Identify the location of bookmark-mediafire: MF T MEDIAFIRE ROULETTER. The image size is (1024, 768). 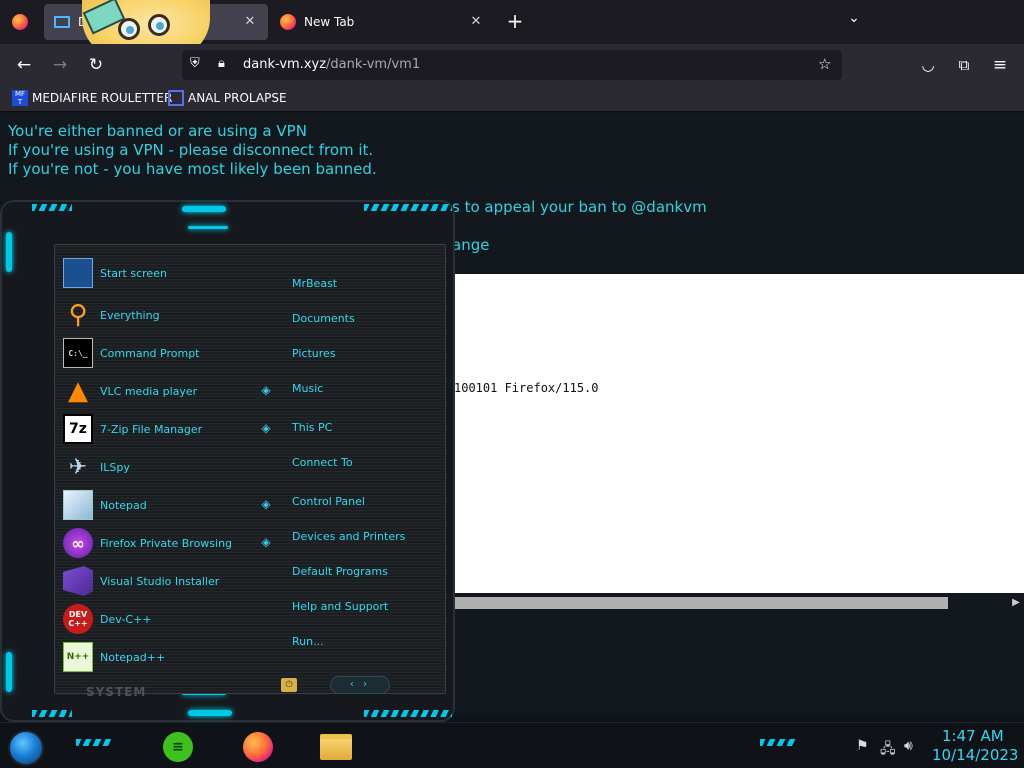
(92, 98).